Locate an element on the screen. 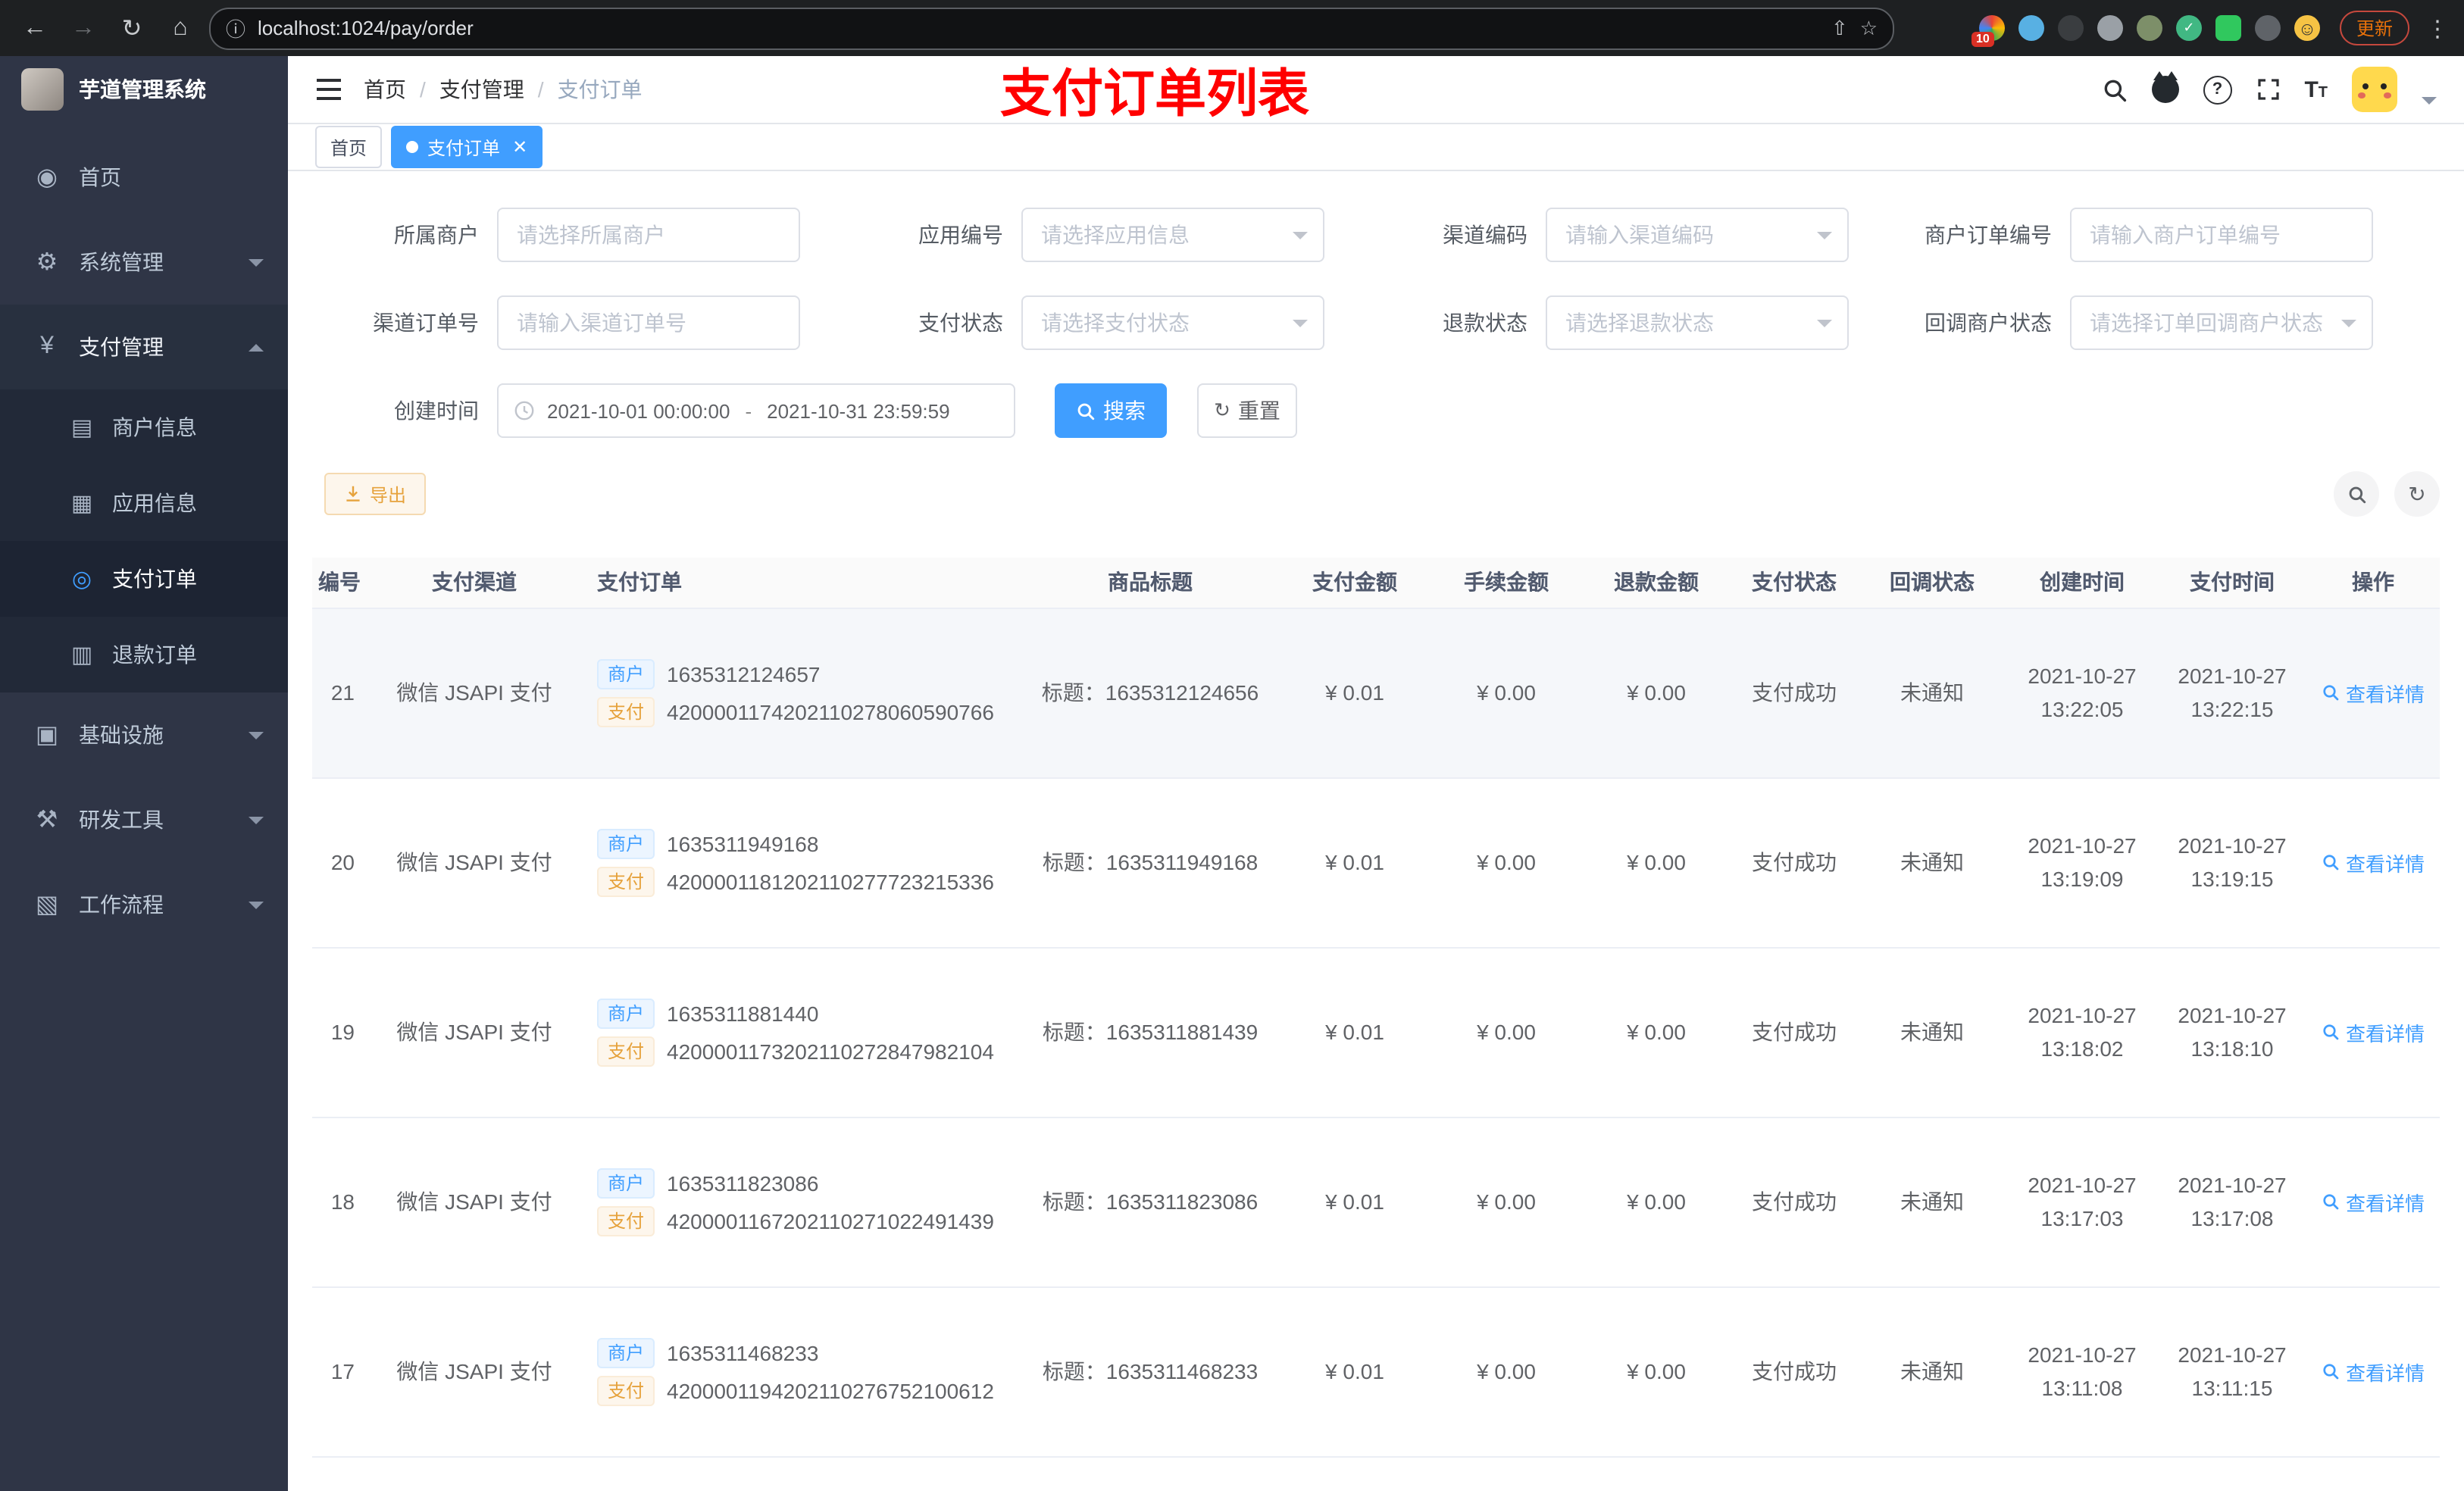  clock-icon is located at coordinates (524, 410).